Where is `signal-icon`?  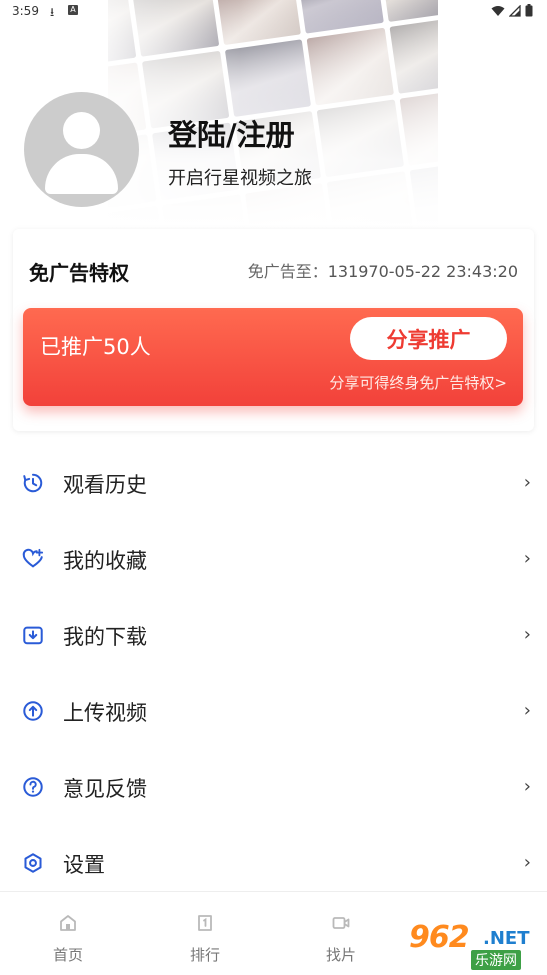 signal-icon is located at coordinates (515, 10).